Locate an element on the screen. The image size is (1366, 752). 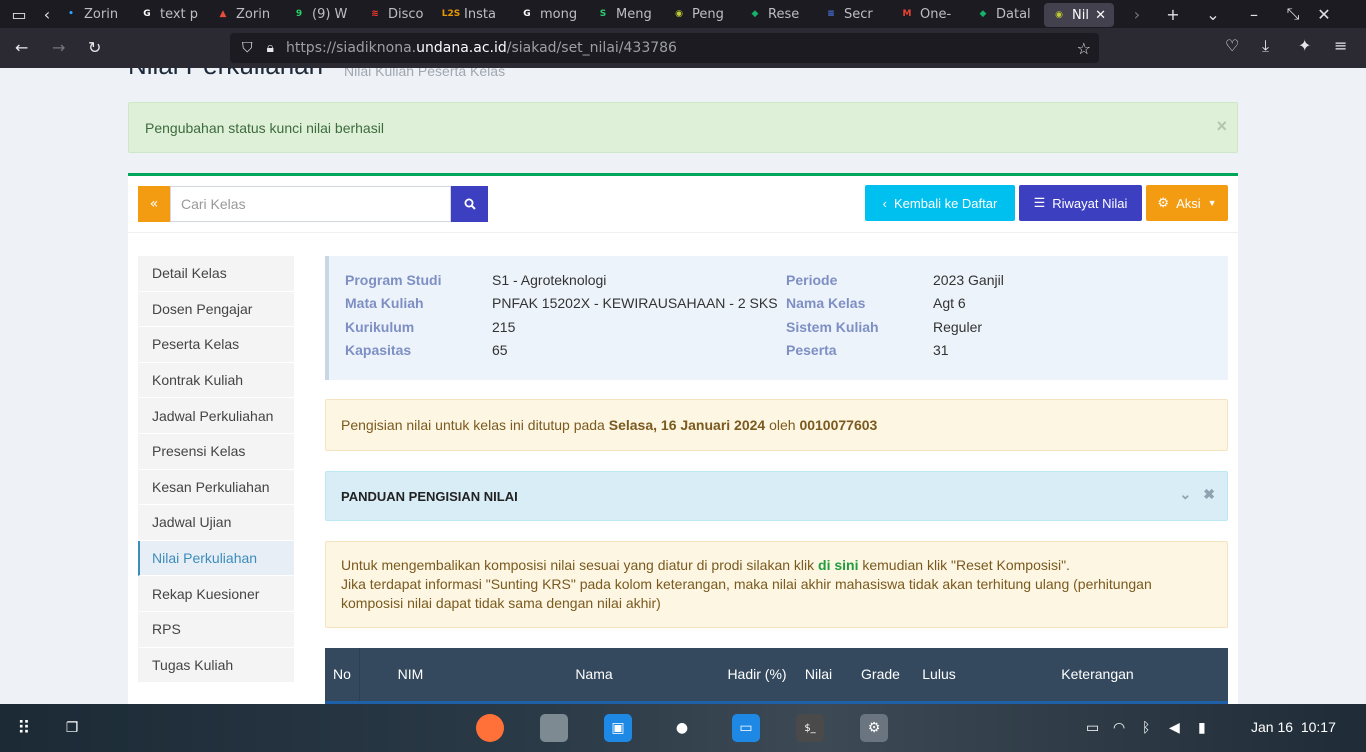
action-dropdown-button: ⚙ Aksi ▼ is located at coordinates (1187, 203).